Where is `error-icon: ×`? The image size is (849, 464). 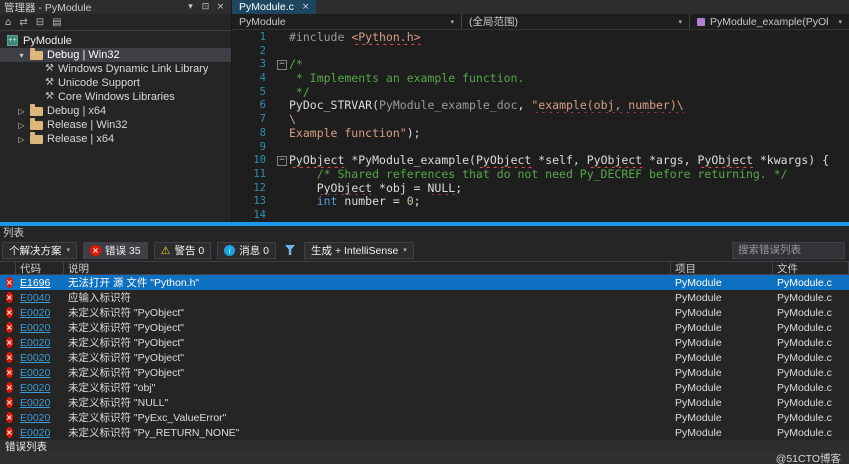
error-icon: × is located at coordinates (9, 327).